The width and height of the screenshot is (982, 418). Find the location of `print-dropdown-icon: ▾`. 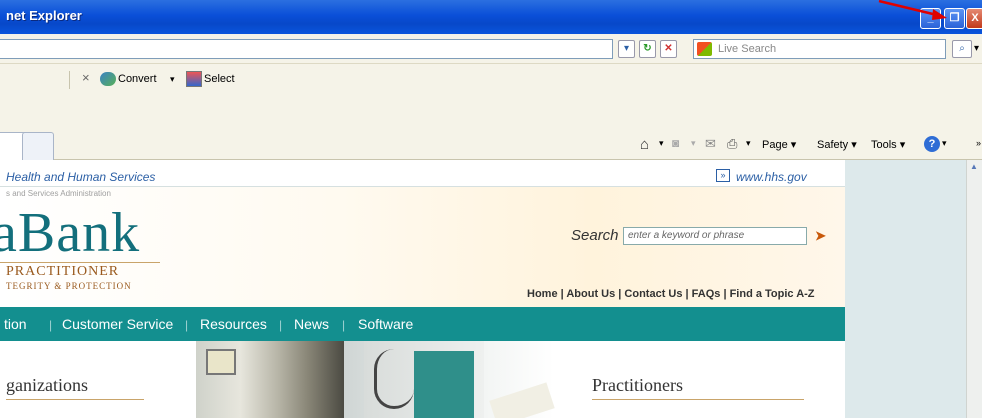

print-dropdown-icon: ▾ is located at coordinates (748, 143).